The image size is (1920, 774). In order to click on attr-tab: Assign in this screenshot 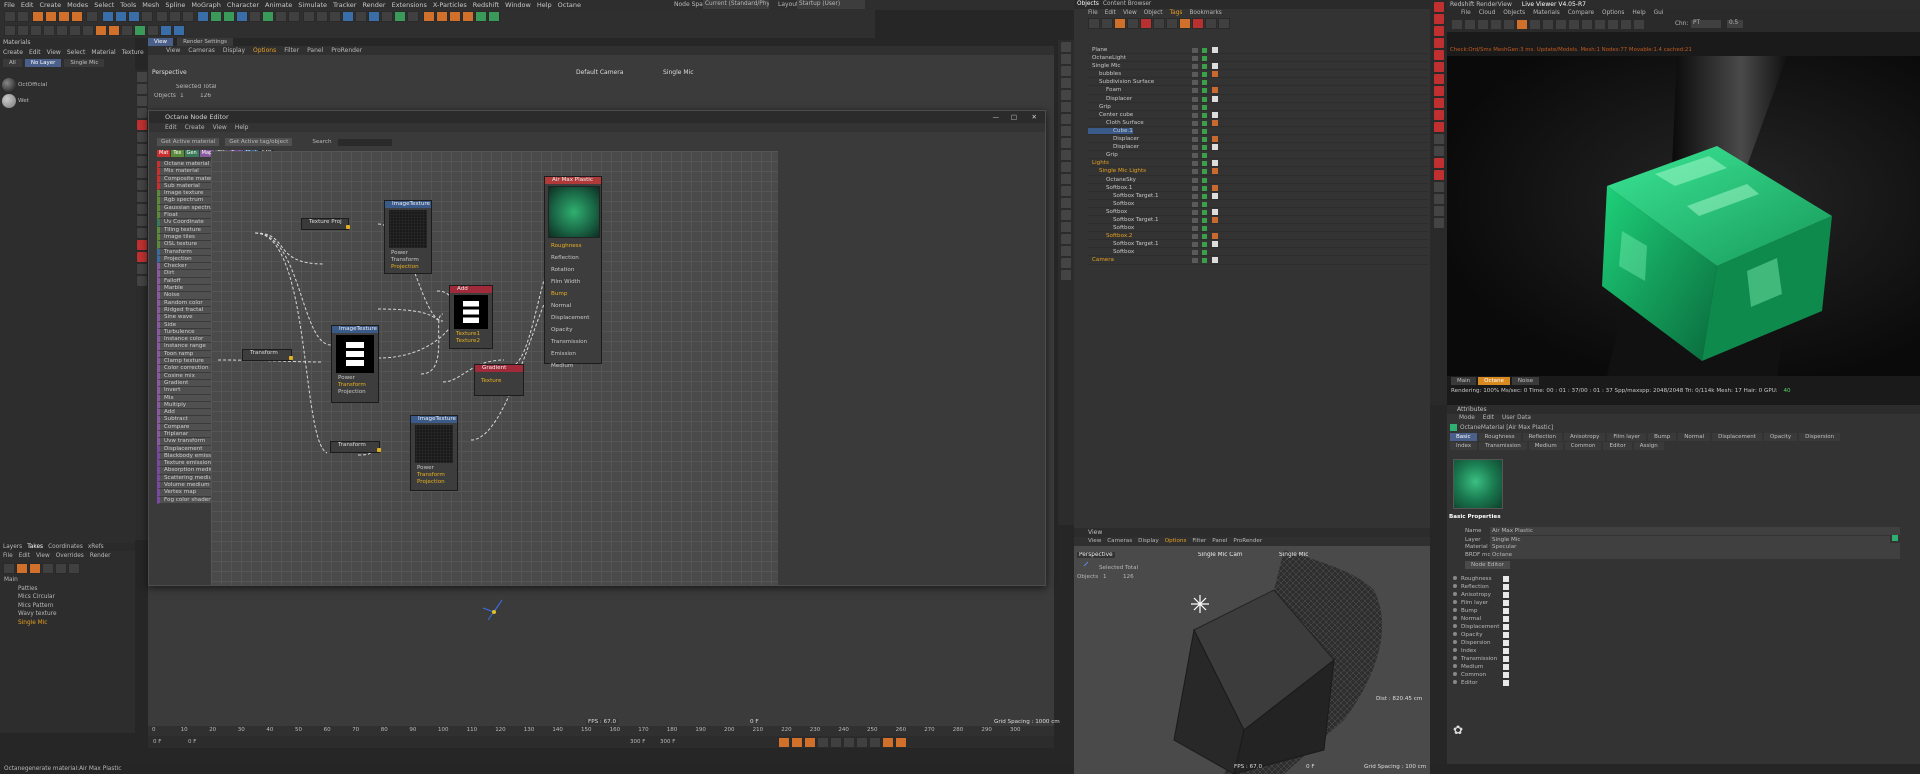, I will do `click(1648, 446)`.